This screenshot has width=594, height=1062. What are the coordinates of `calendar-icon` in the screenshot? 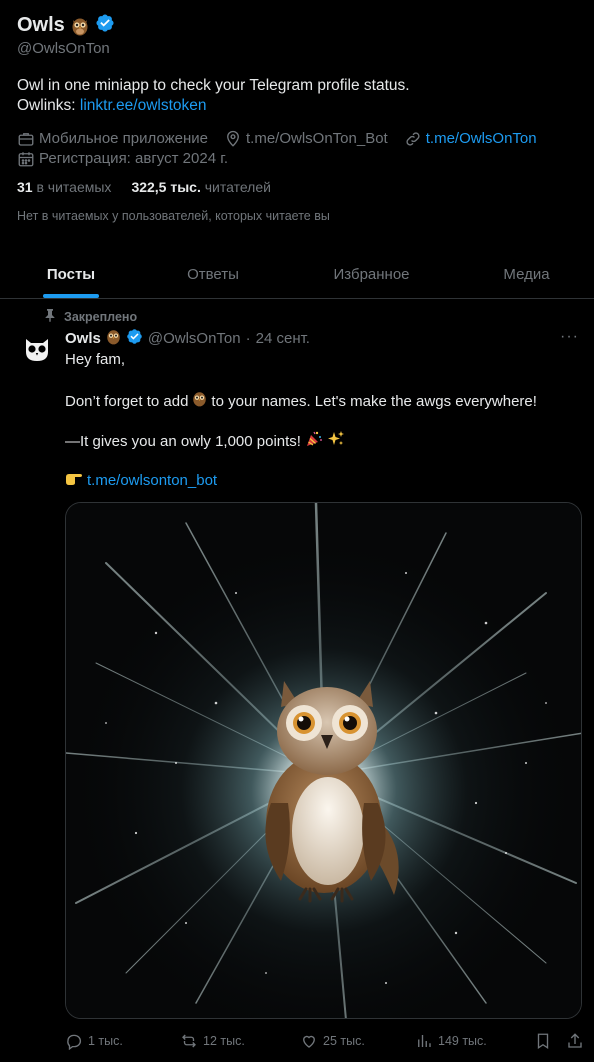 It's located at (26, 159).